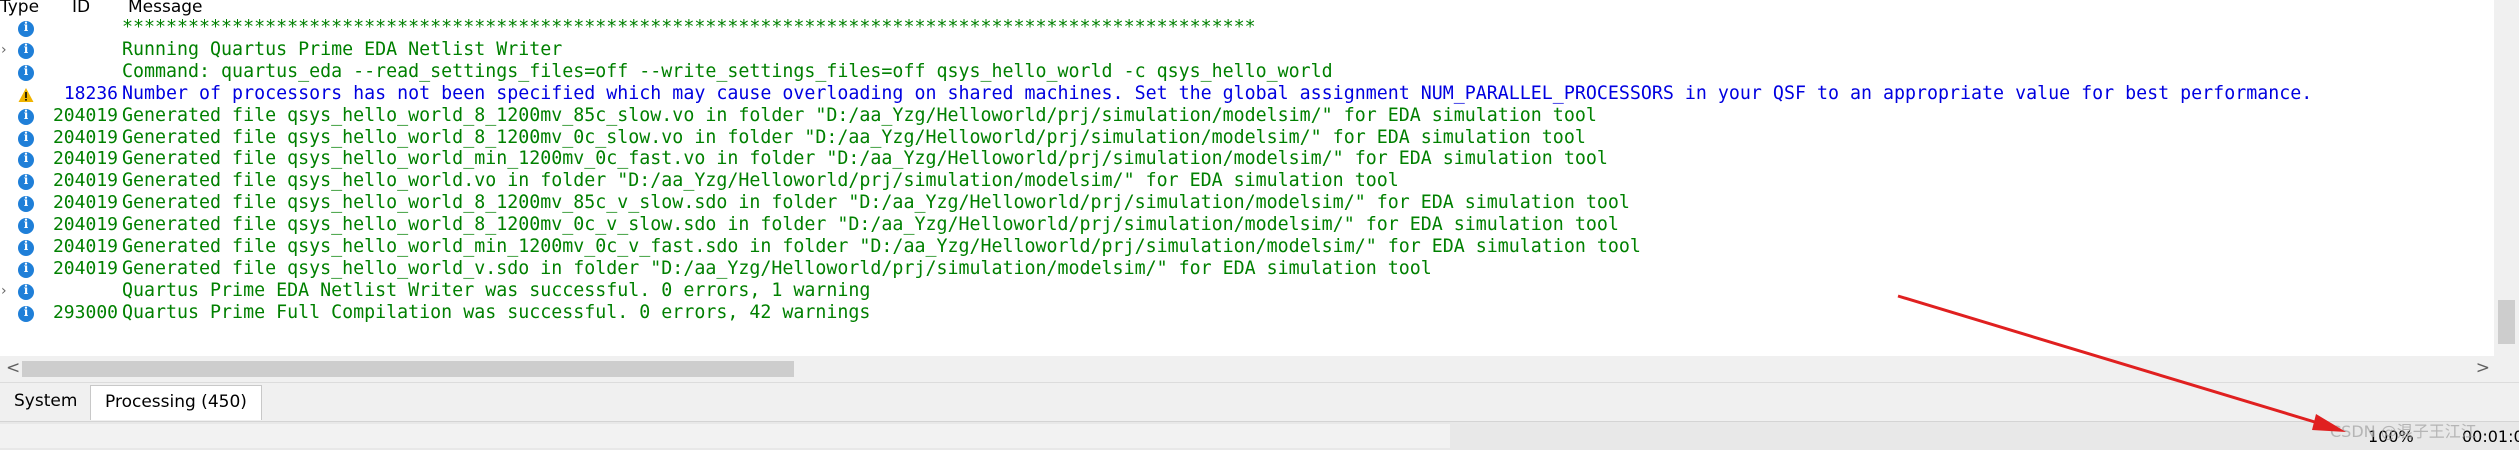  I want to click on status-left-pane, so click(725, 436).